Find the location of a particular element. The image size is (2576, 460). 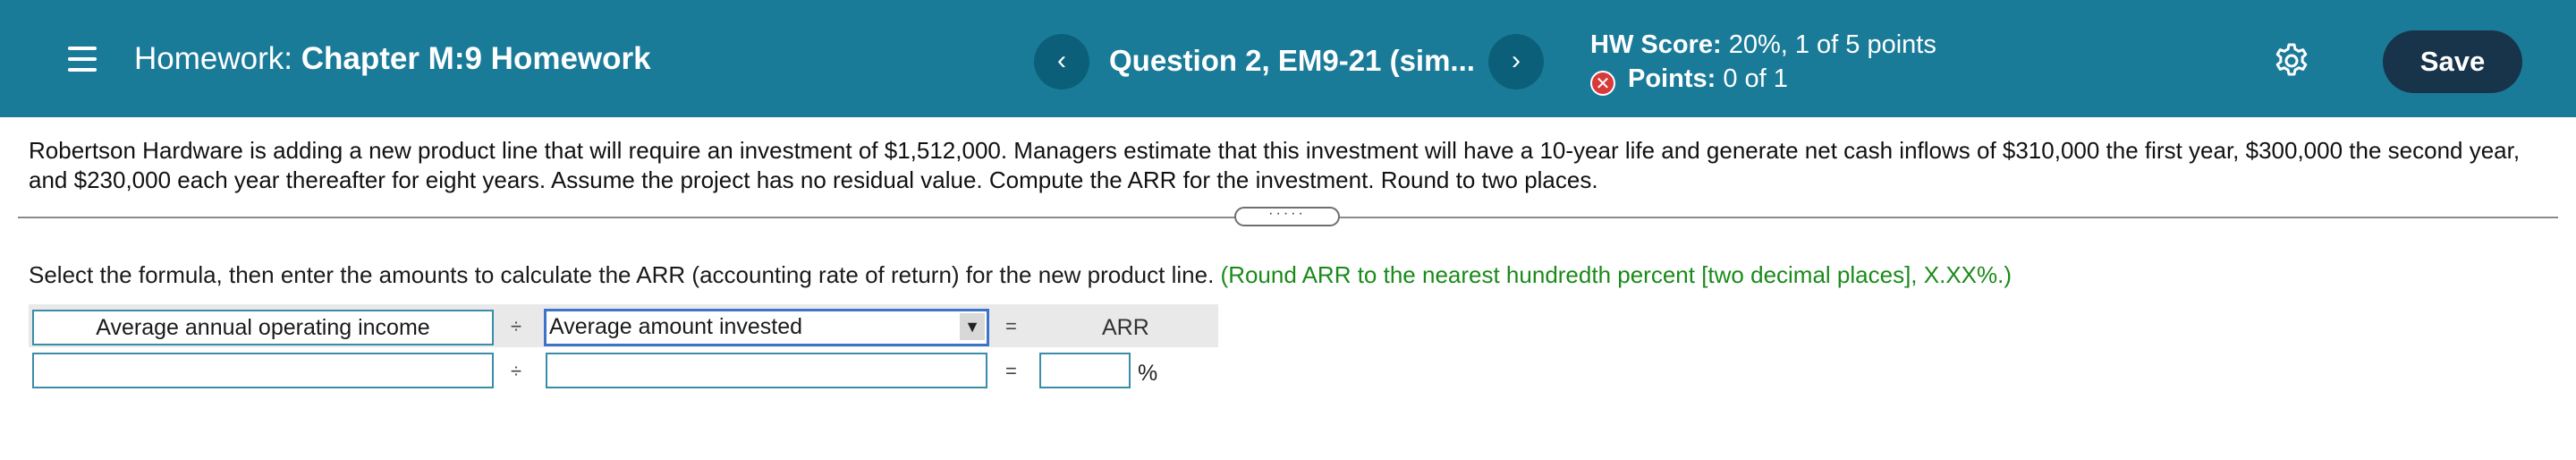

hw-score-value: 20%, 1 of 5 points is located at coordinates (1832, 44).